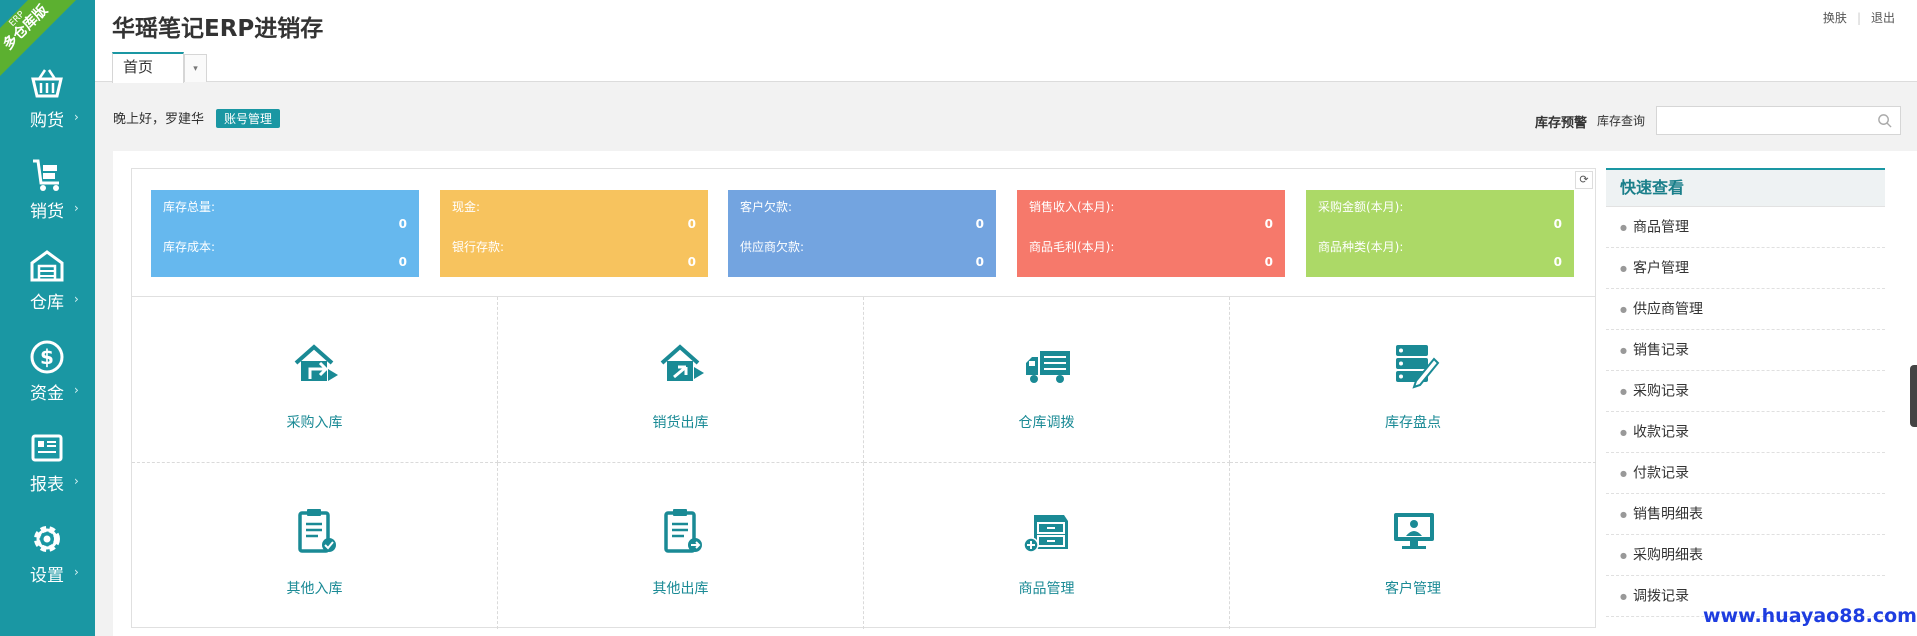  Describe the element at coordinates (47, 551) in the screenshot. I see `sidebar-item-settings: 设置 ›` at that location.